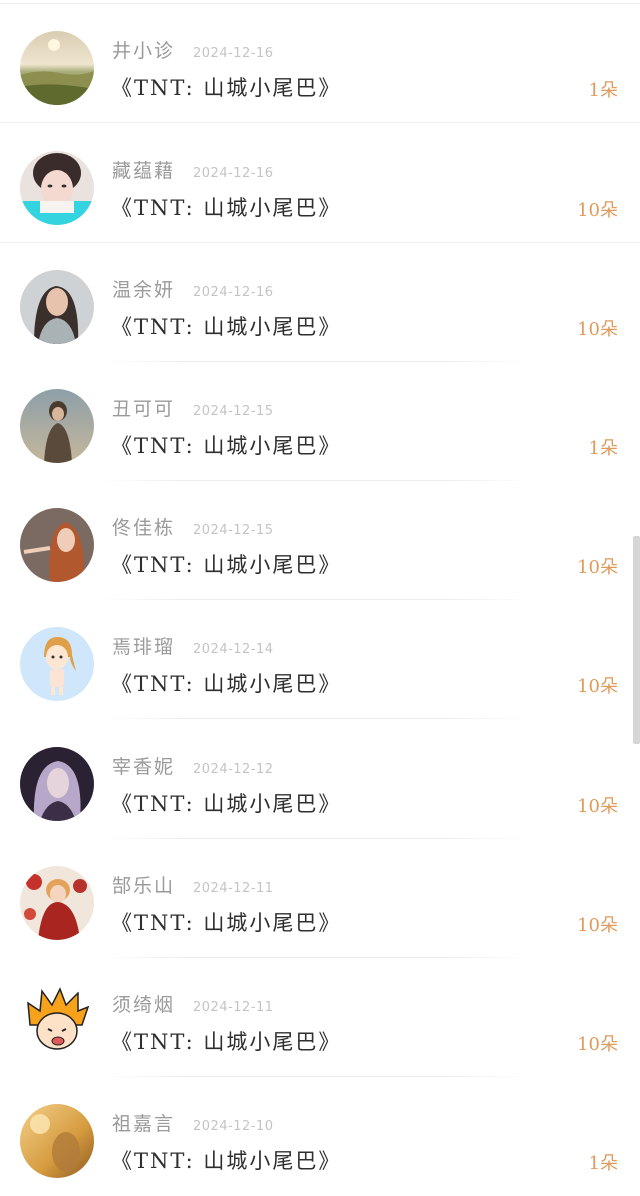 This screenshot has height=1196, width=640. I want to click on user-name: 焉琲瑠, so click(143, 645).